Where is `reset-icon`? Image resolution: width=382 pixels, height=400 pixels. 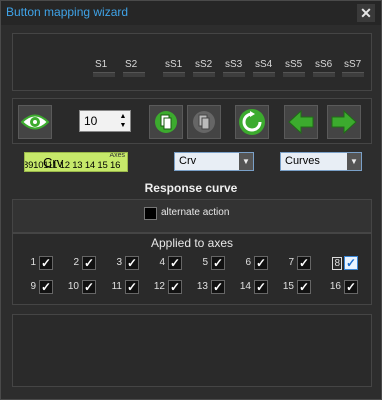
reset-icon is located at coordinates (252, 122).